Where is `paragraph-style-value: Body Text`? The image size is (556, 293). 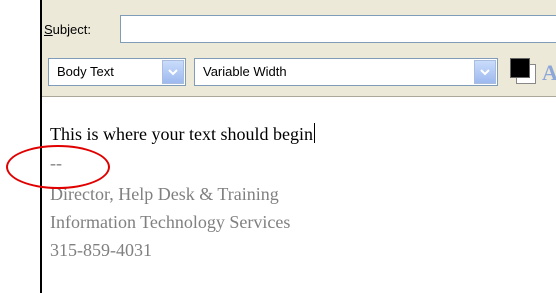
paragraph-style-value: Body Text is located at coordinates (85, 71).